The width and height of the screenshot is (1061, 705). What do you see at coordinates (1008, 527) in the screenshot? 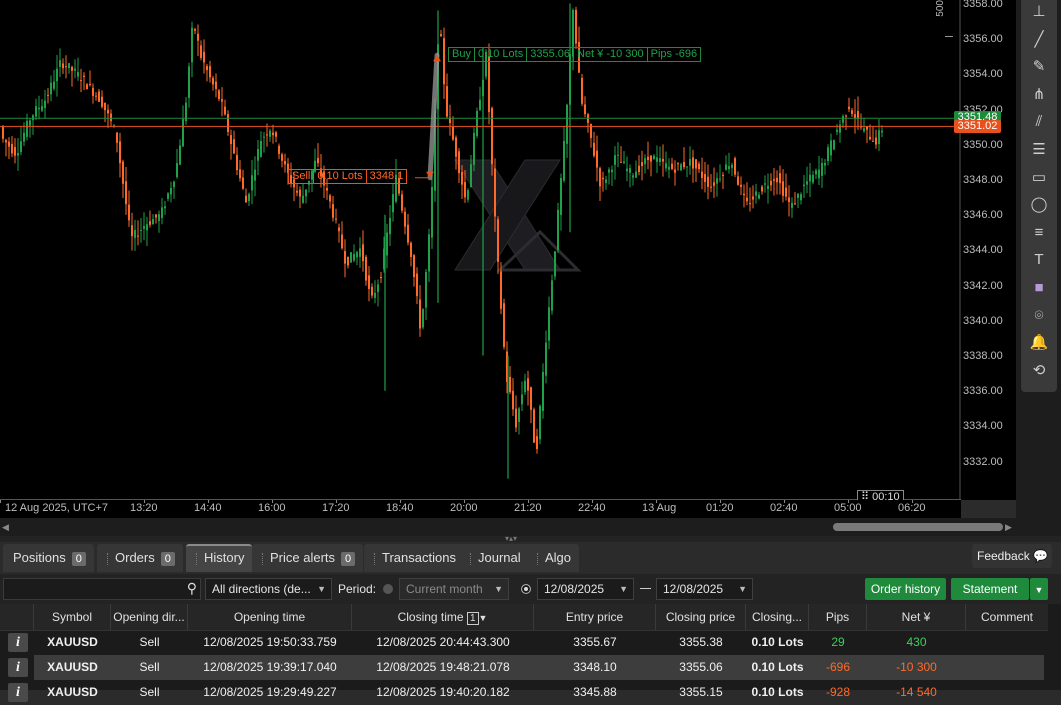
I see `scroll-right-icon: ▶` at bounding box center [1008, 527].